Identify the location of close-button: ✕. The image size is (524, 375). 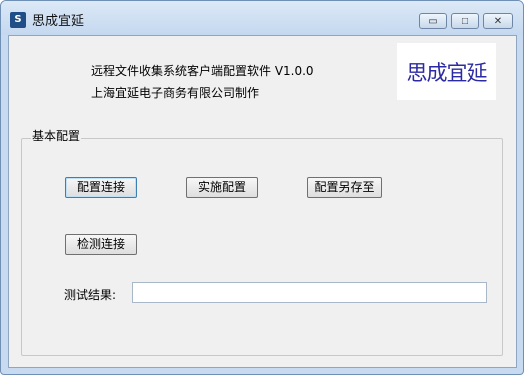
(498, 21).